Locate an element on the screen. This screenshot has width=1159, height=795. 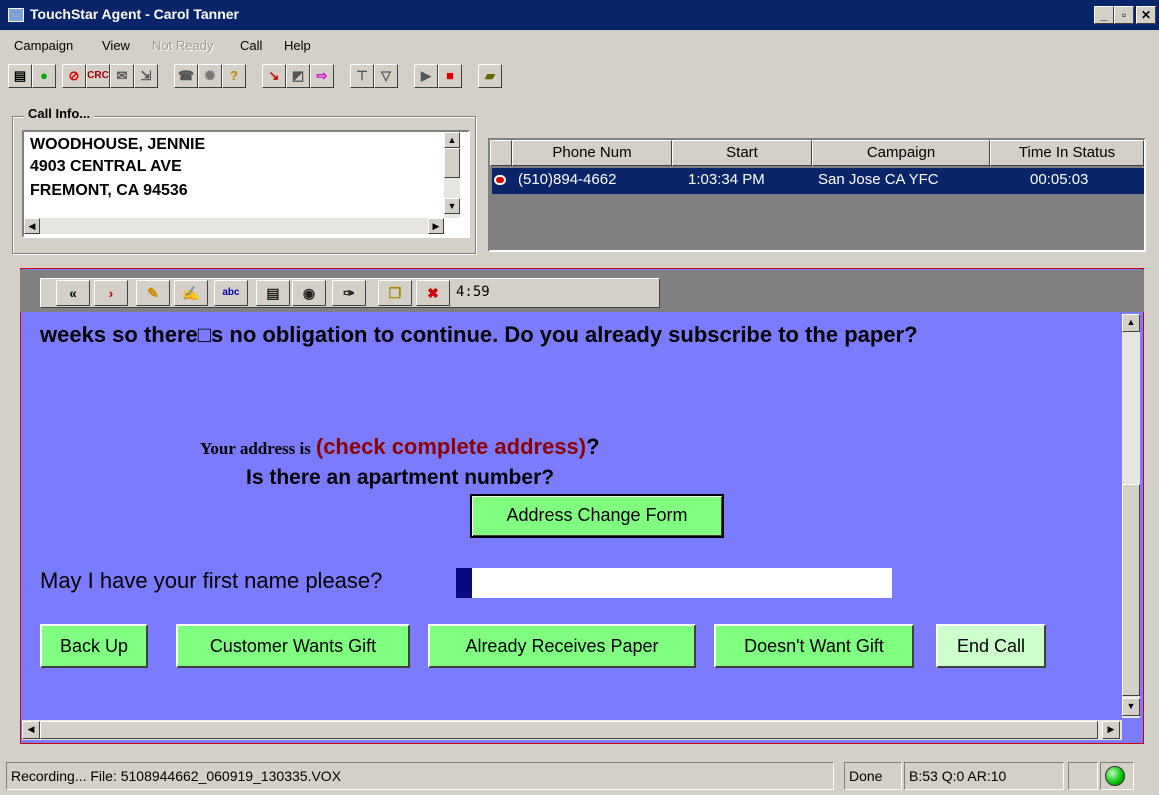
table-header-time-in-status: Time In Status is located at coordinates (1067, 153).